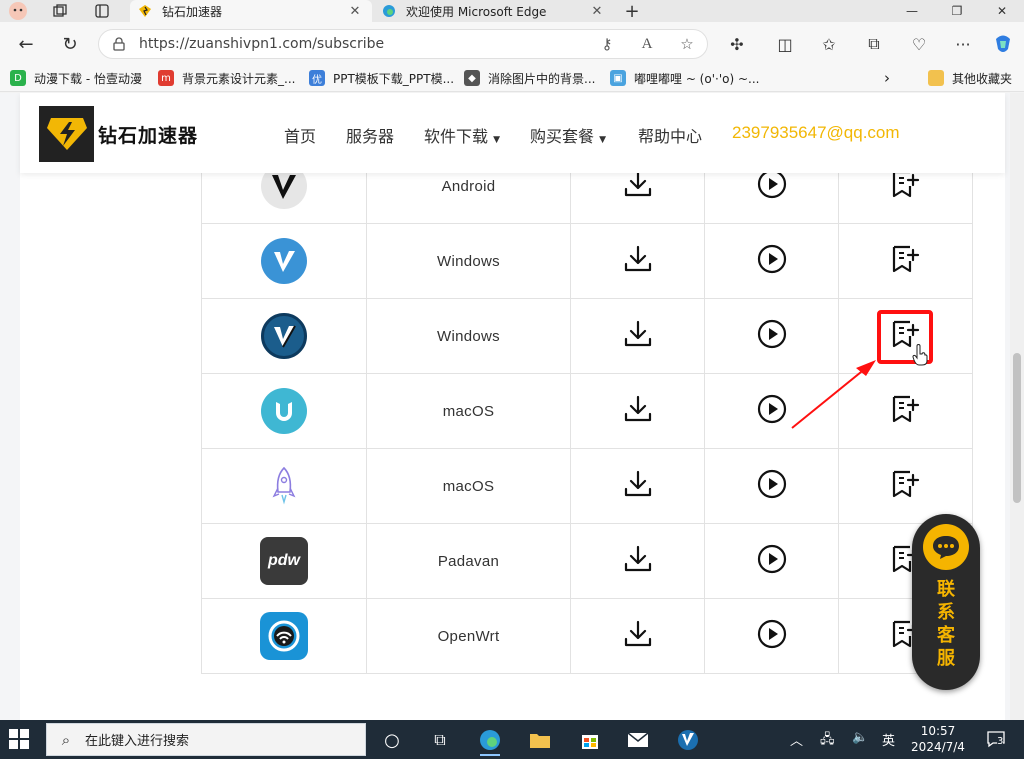  Describe the element at coordinates (874, 44) in the screenshot. I see `collections-button: ⧉` at that location.